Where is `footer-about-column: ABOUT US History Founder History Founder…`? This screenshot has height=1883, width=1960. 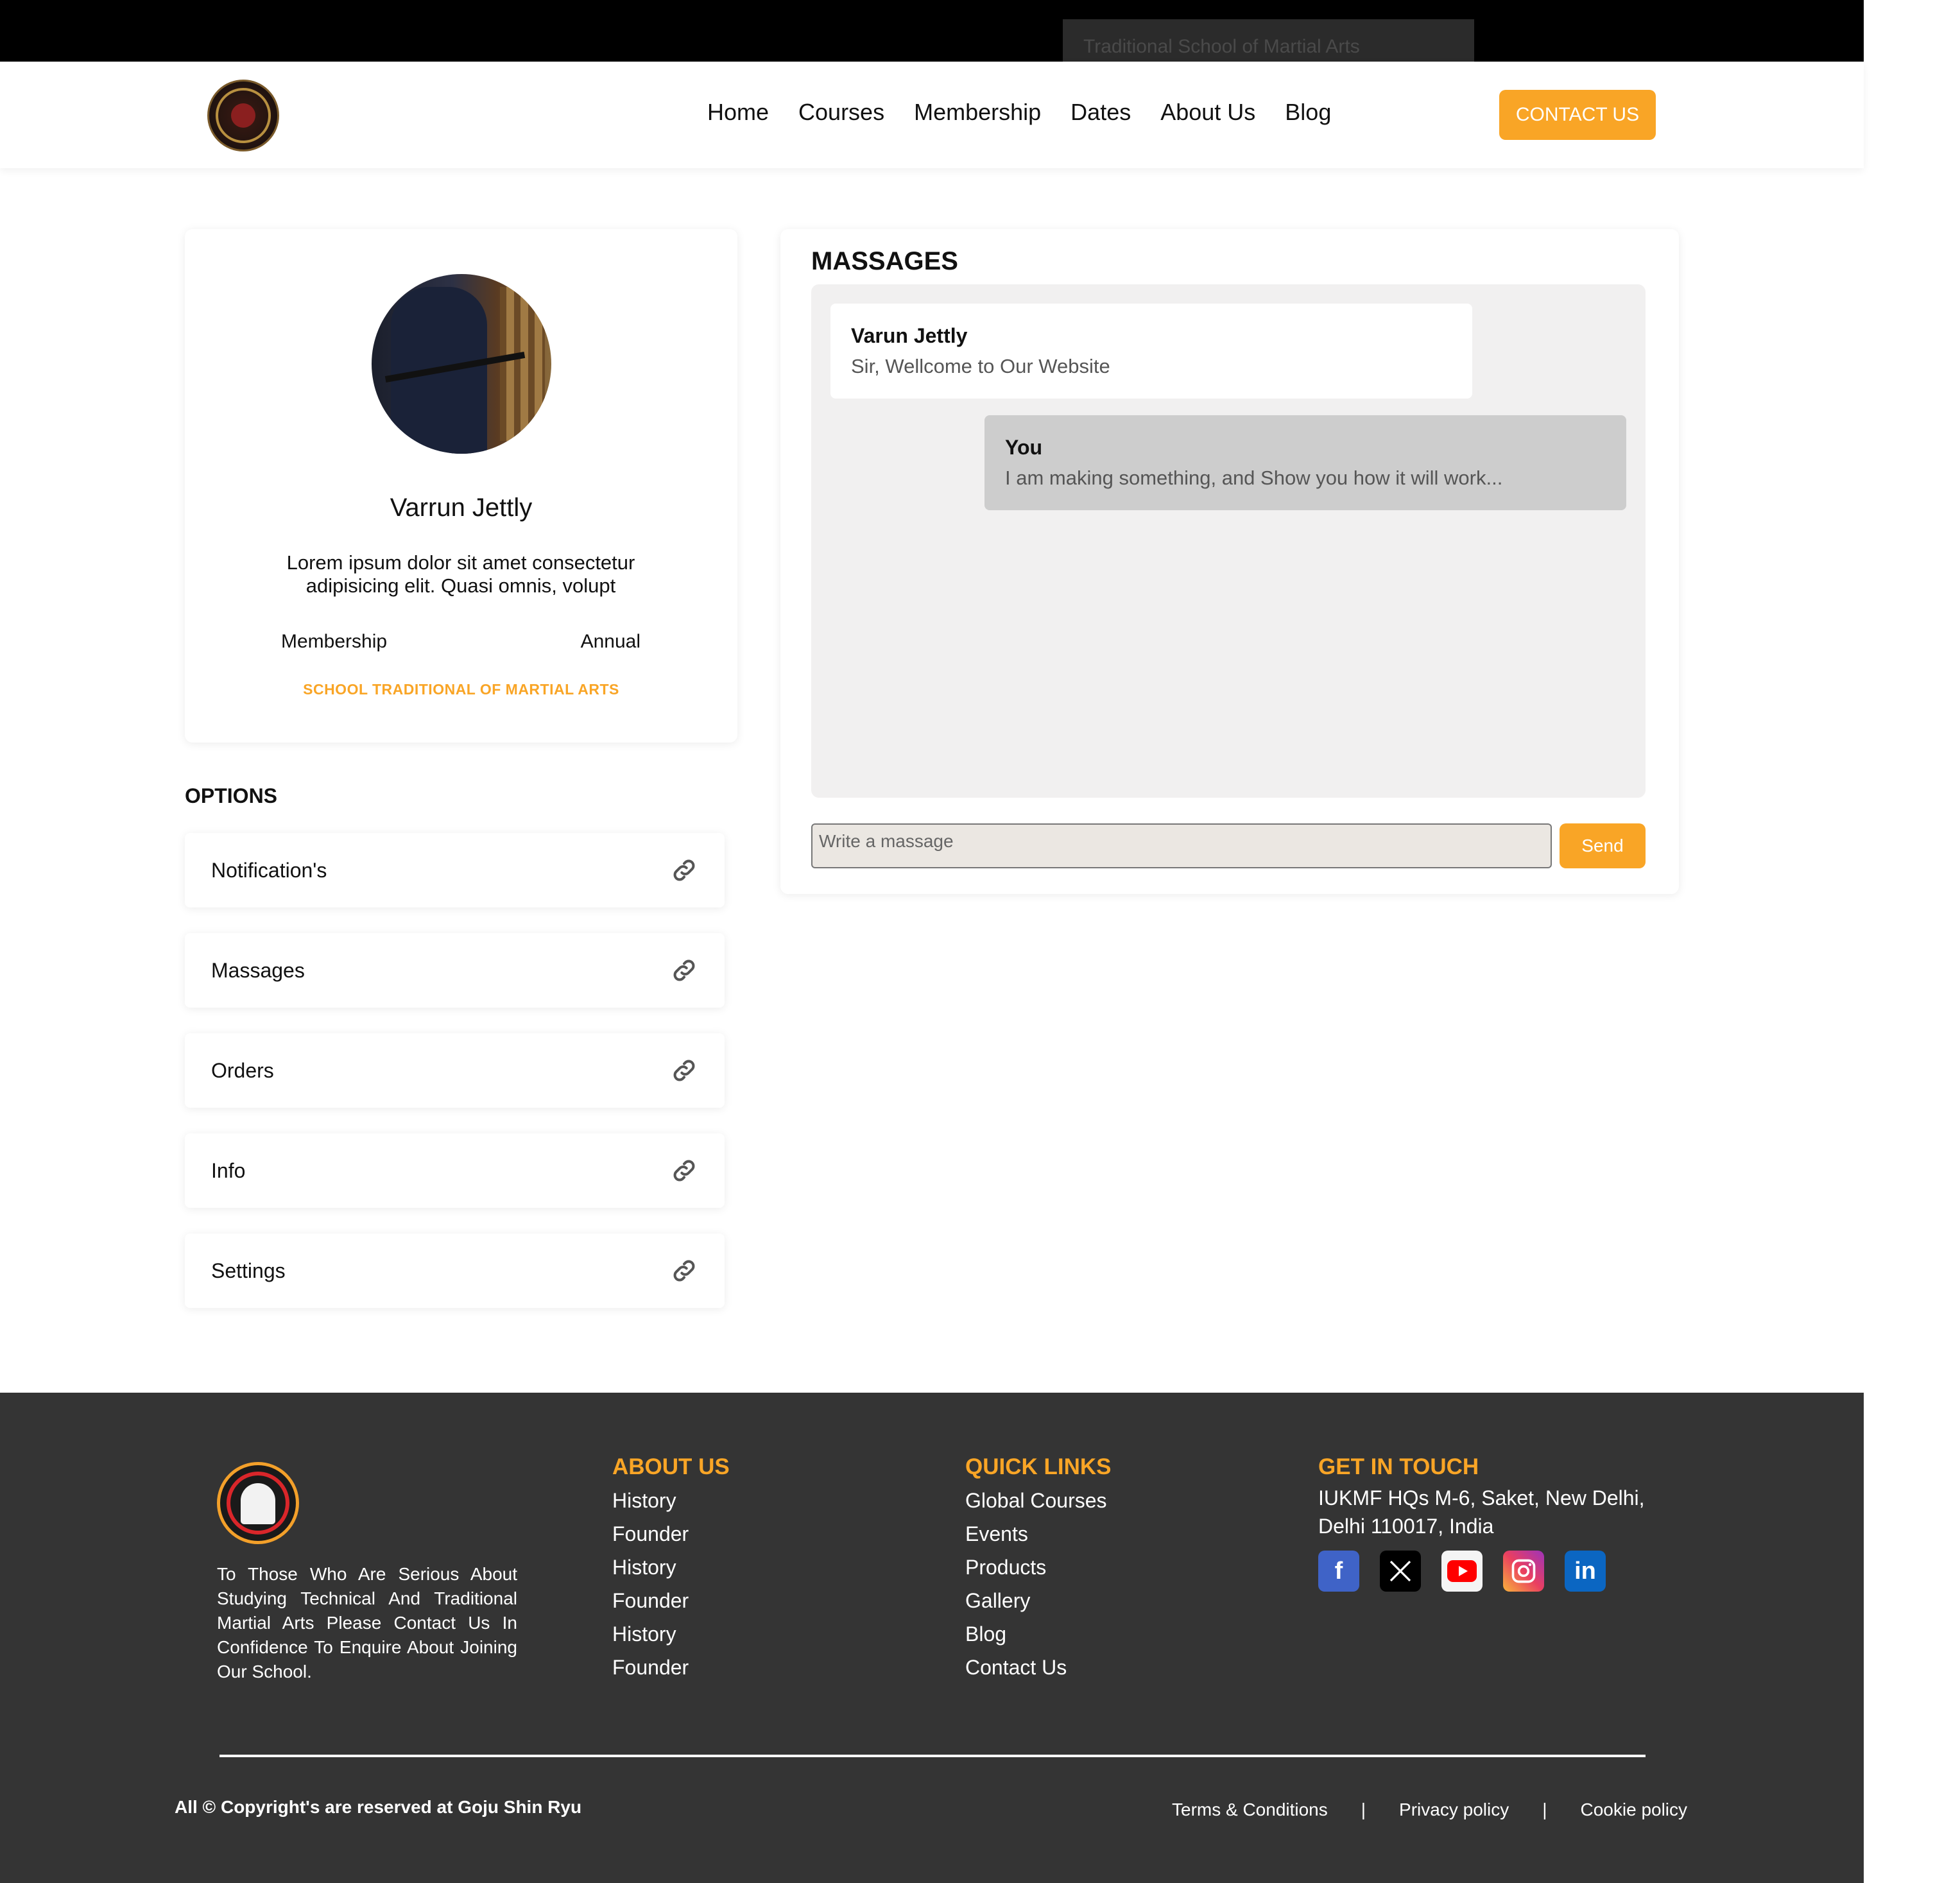
footer-about-column: ABOUT US History Founder History Founder… is located at coordinates (671, 1569).